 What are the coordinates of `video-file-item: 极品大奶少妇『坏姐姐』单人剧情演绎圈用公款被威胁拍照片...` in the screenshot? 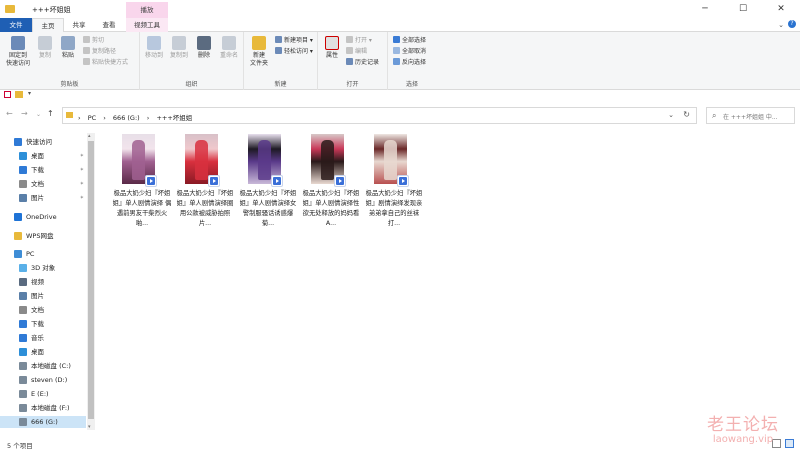 It's located at (205, 184).